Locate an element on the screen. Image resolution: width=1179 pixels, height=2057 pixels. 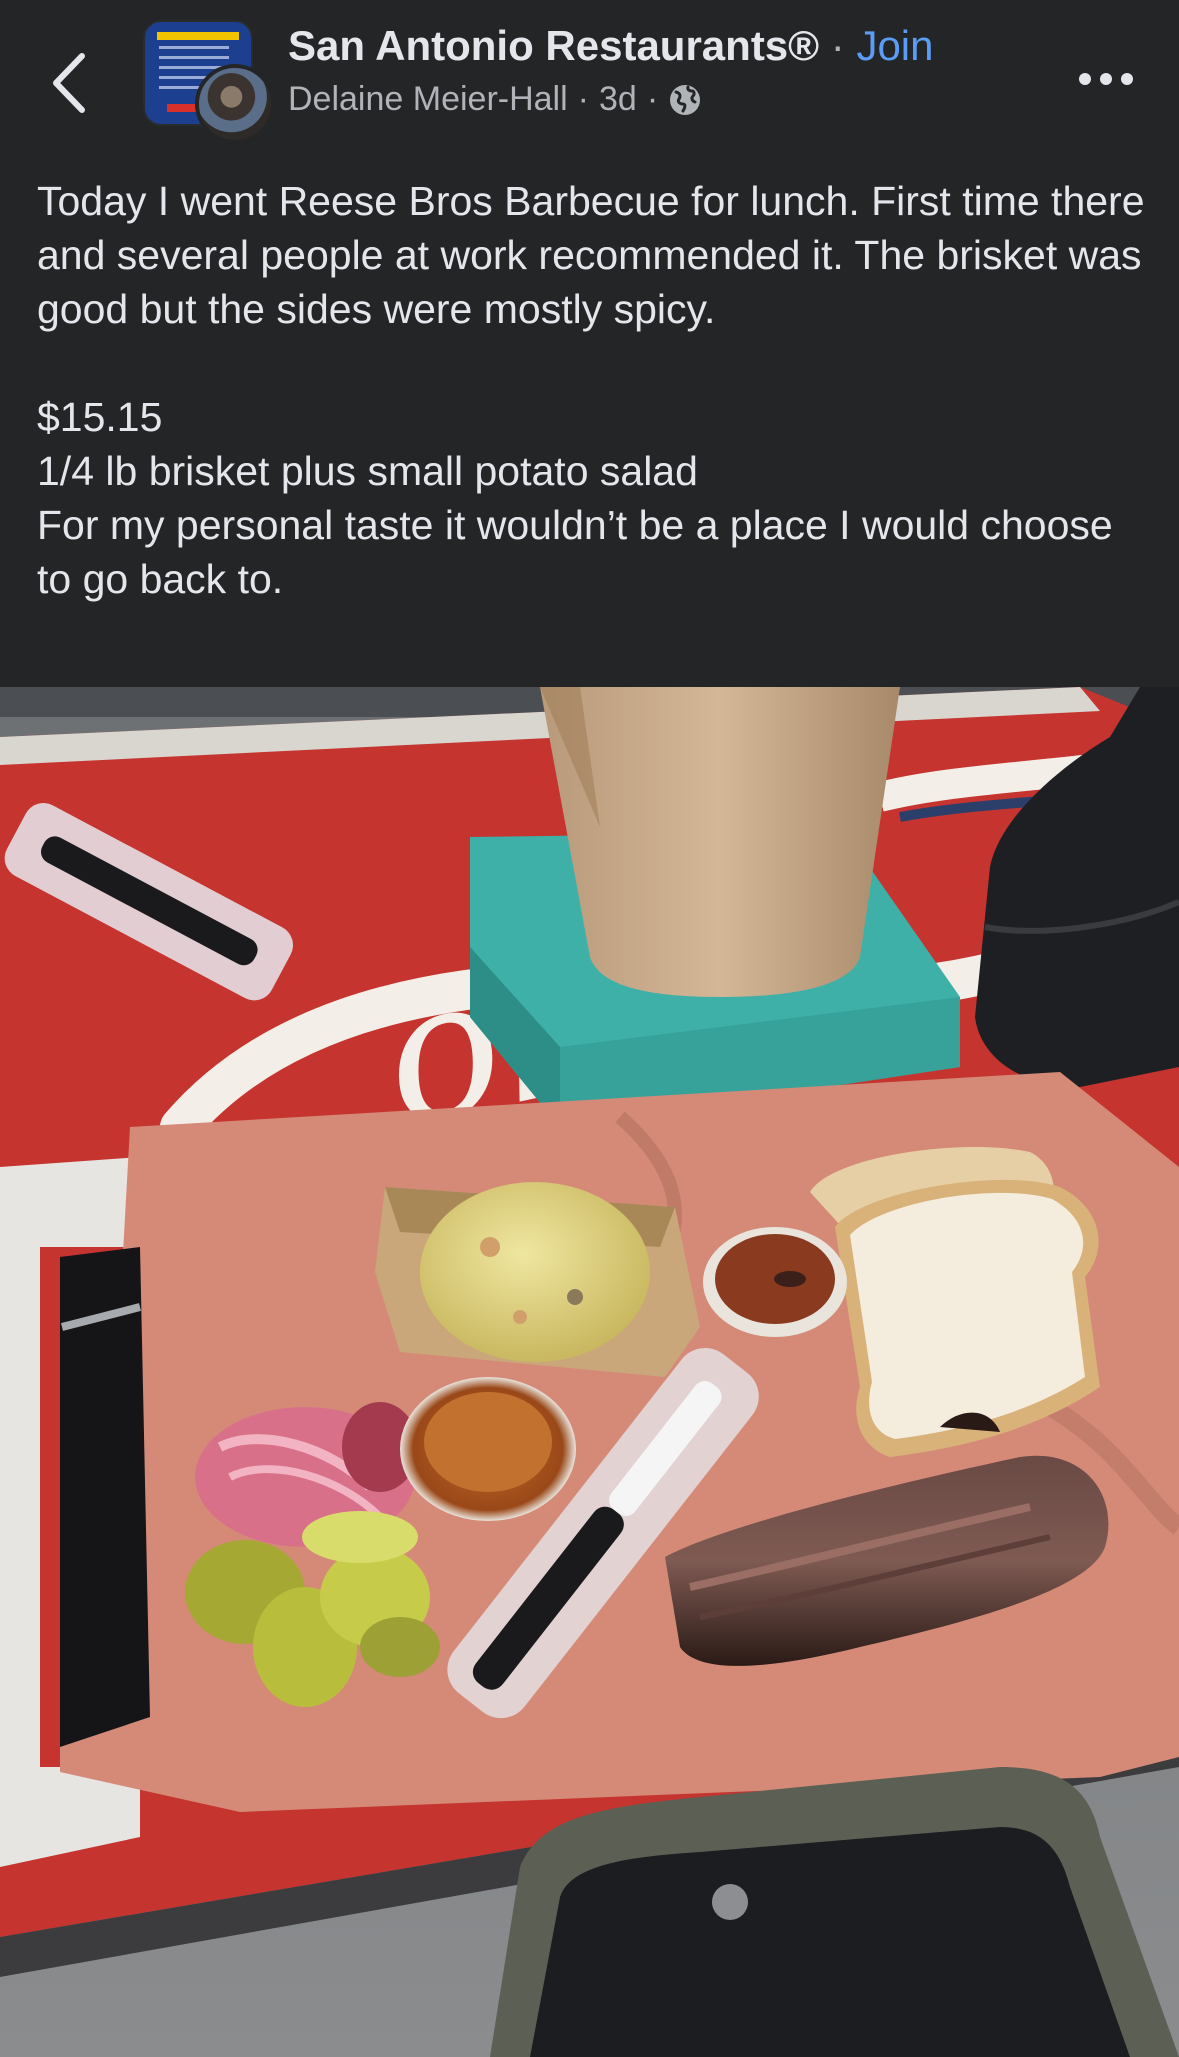
chevron-left-icon is located at coordinates (70, 83).